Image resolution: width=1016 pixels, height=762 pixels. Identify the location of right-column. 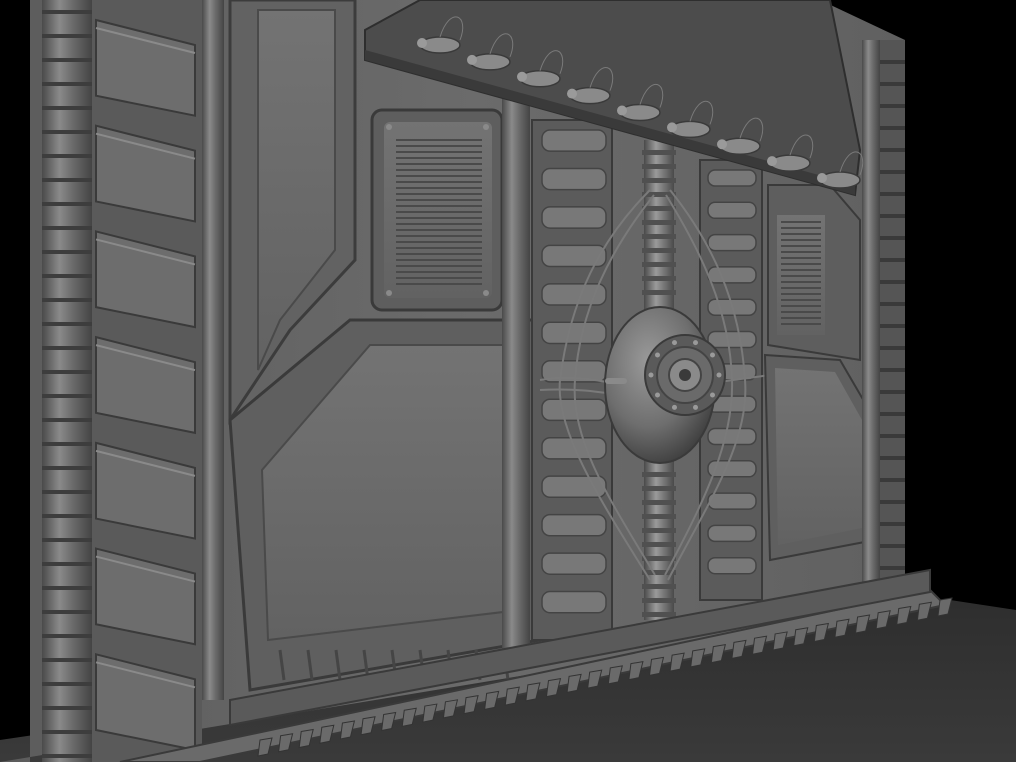
(883, 320).